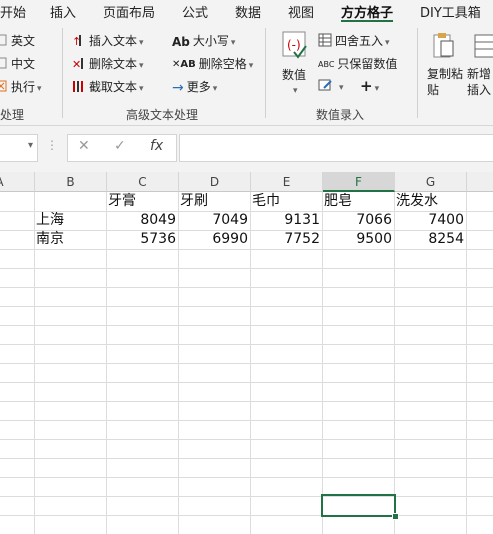  What do you see at coordinates (62, 73) in the screenshot?
I see `group-separator` at bounding box center [62, 73].